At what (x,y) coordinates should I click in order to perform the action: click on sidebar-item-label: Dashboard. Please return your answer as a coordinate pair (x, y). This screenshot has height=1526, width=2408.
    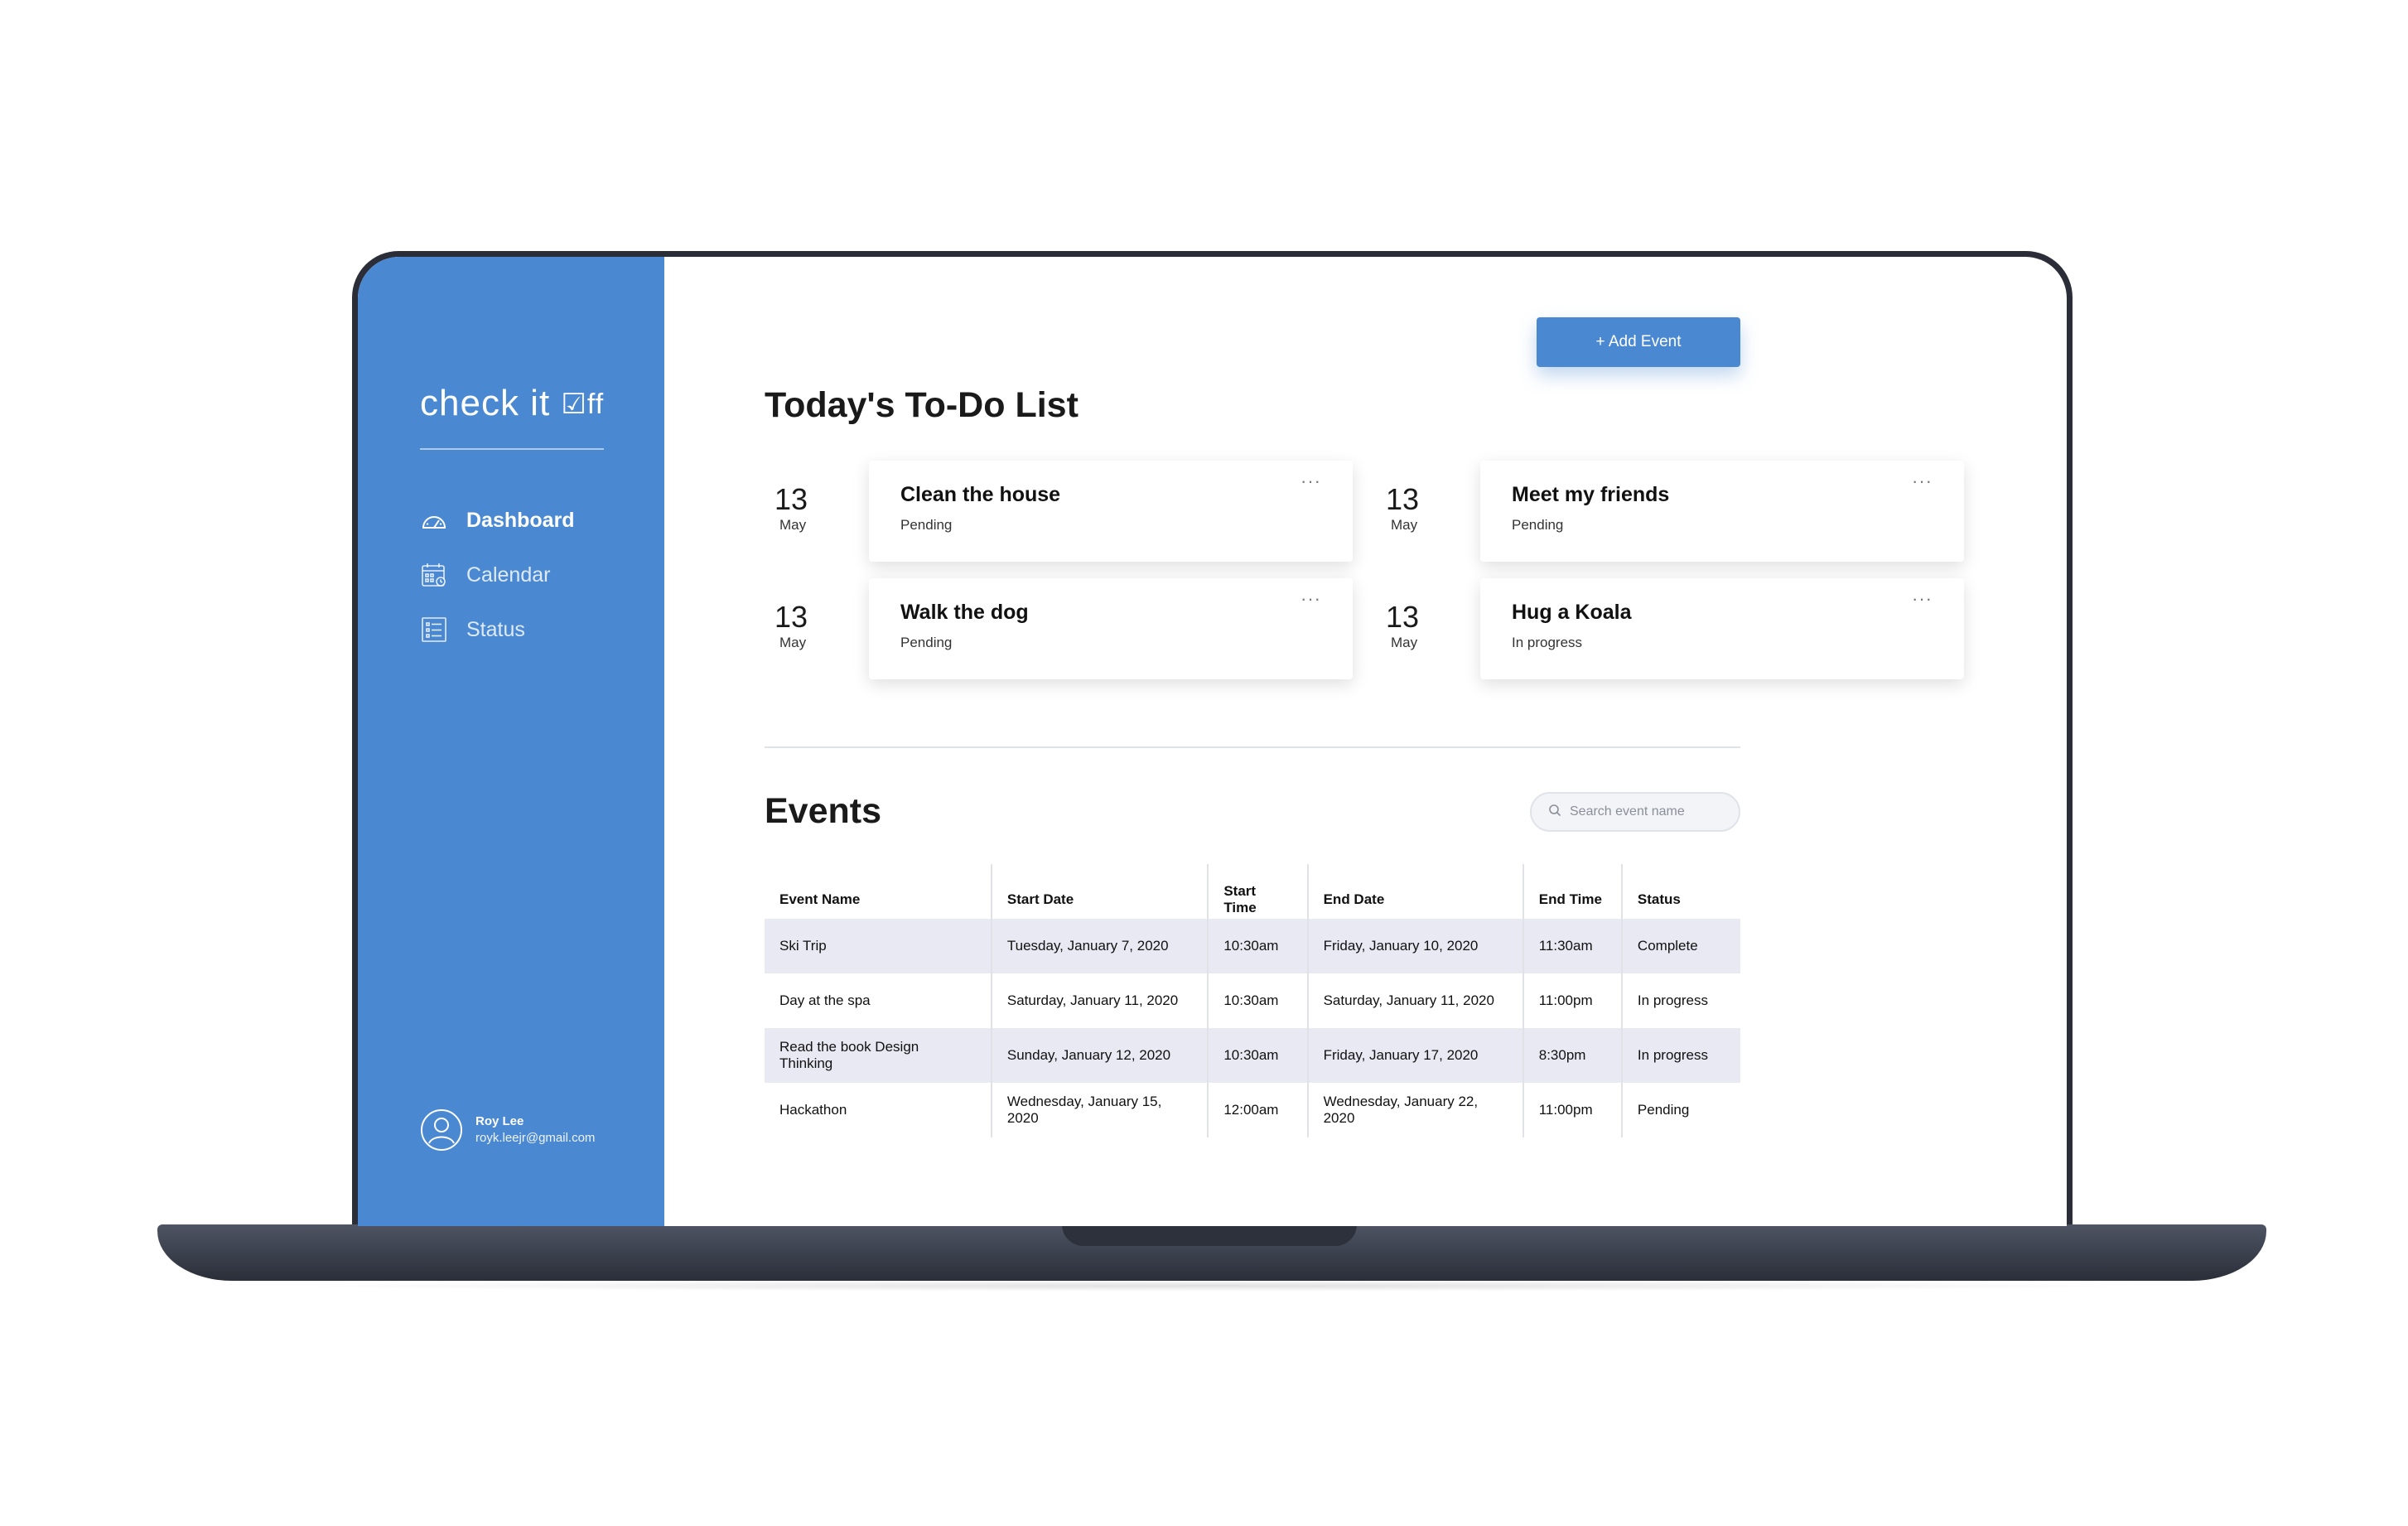
    Looking at the image, I should click on (520, 520).